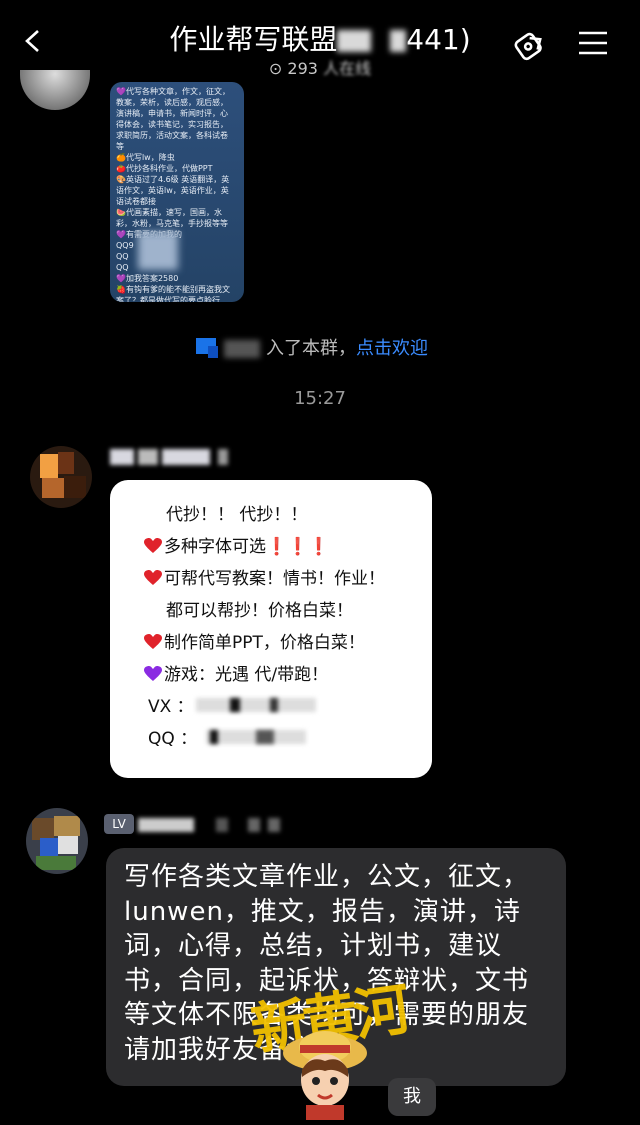 The width and height of the screenshot is (640, 1125). Describe the element at coordinates (145, 157) in the screenshot. I see `image-text-line: 🍊代写lw，降虫` at that location.